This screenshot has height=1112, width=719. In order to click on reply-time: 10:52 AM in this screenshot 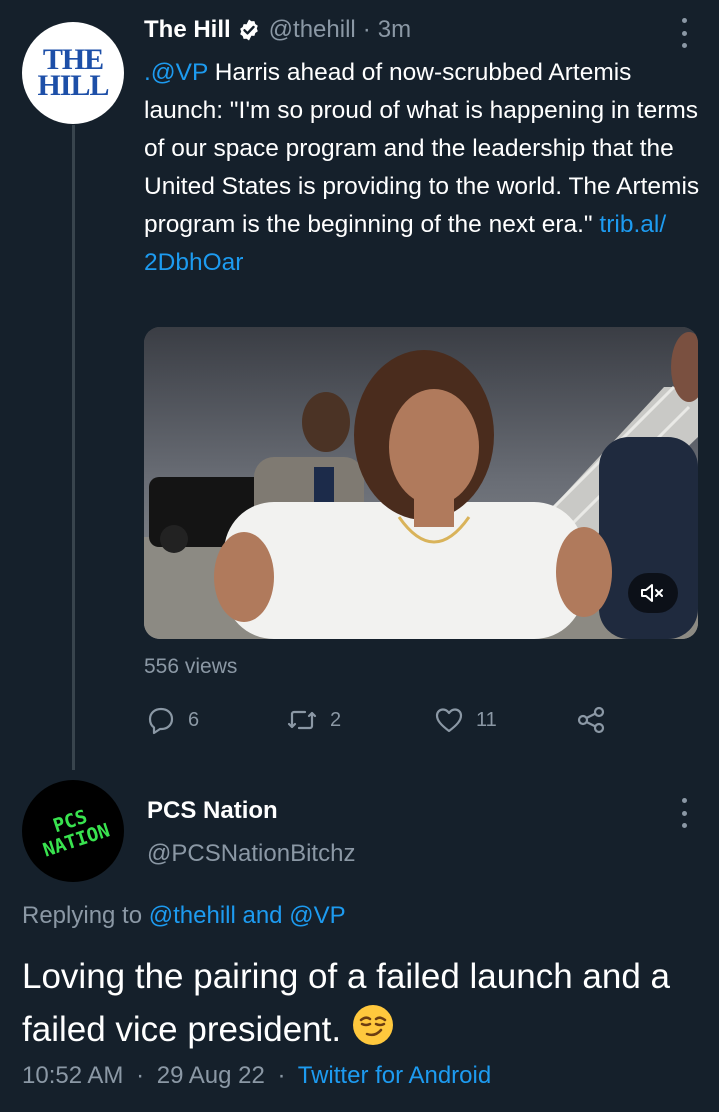, I will do `click(72, 1075)`.